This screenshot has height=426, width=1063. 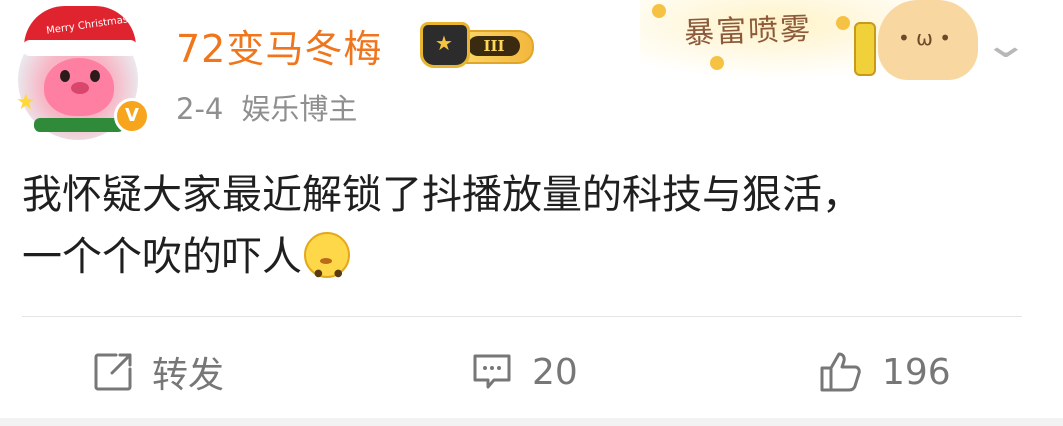 I want to click on star-icon: ★, so click(x=26, y=102).